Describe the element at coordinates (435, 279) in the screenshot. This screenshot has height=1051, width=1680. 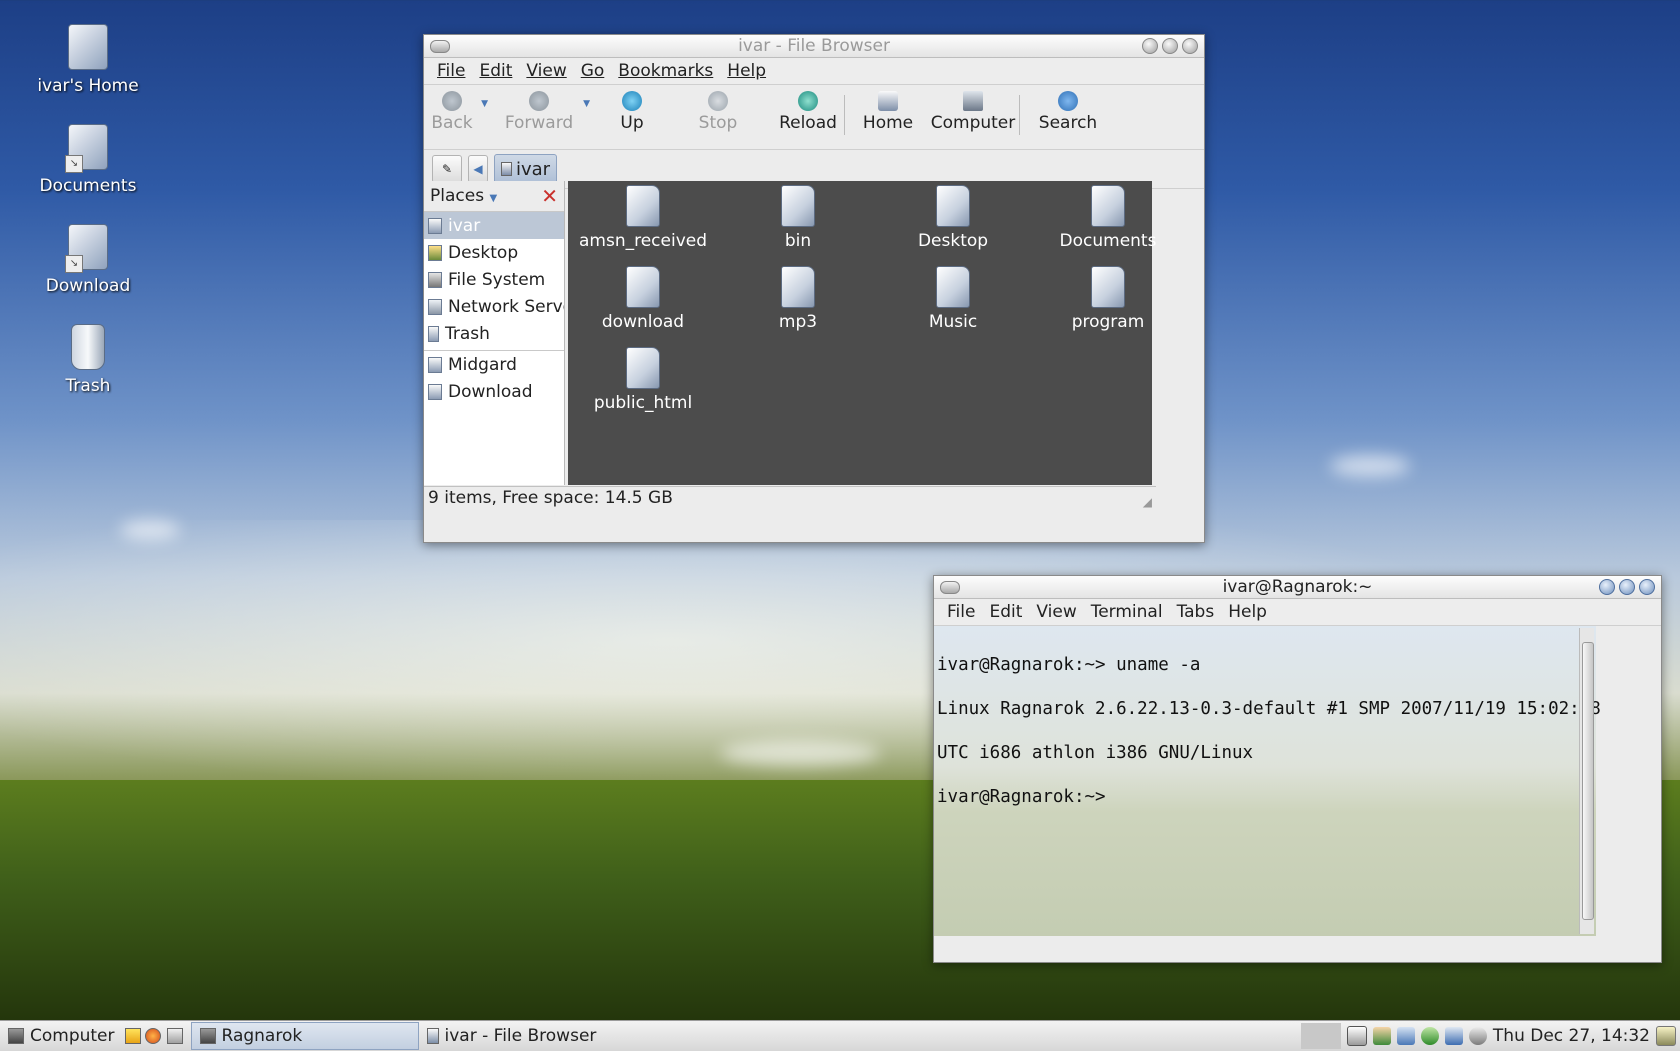
I see `drive-icon` at that location.